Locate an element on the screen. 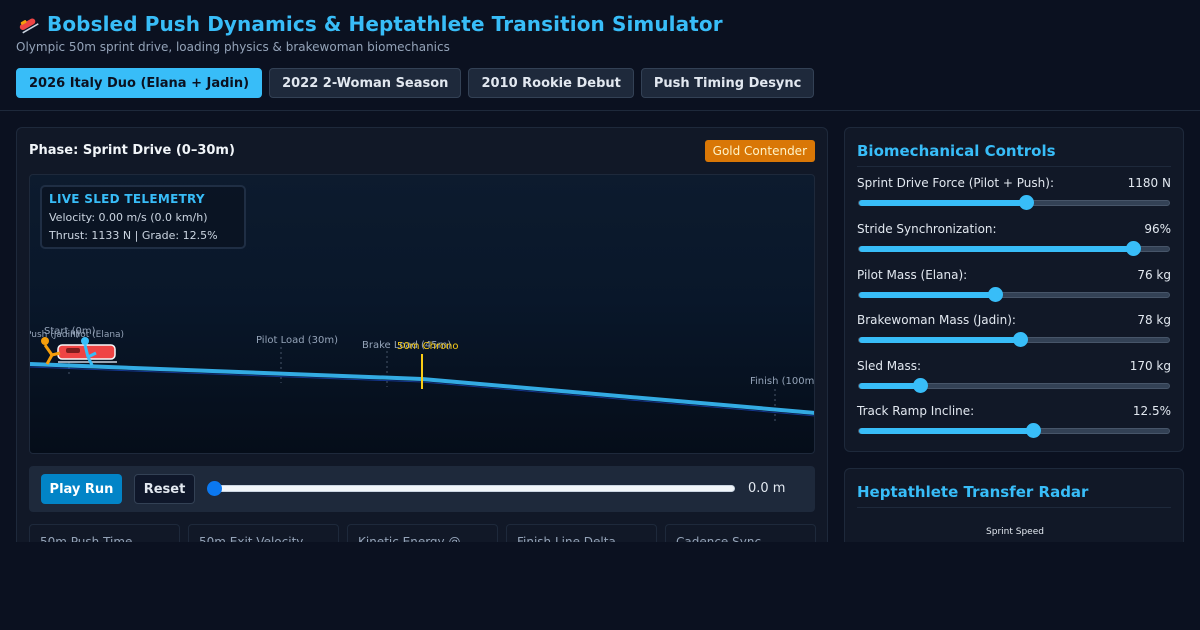  radar-axis-label: Sprint Speed is located at coordinates (1015, 532).